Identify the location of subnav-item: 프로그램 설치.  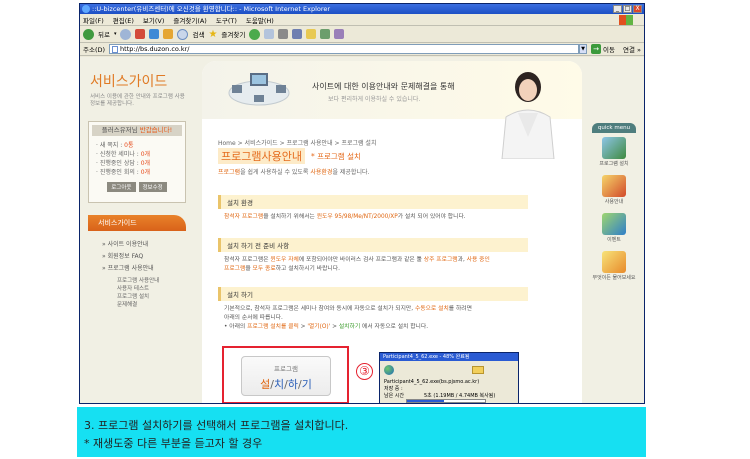
(153, 297).